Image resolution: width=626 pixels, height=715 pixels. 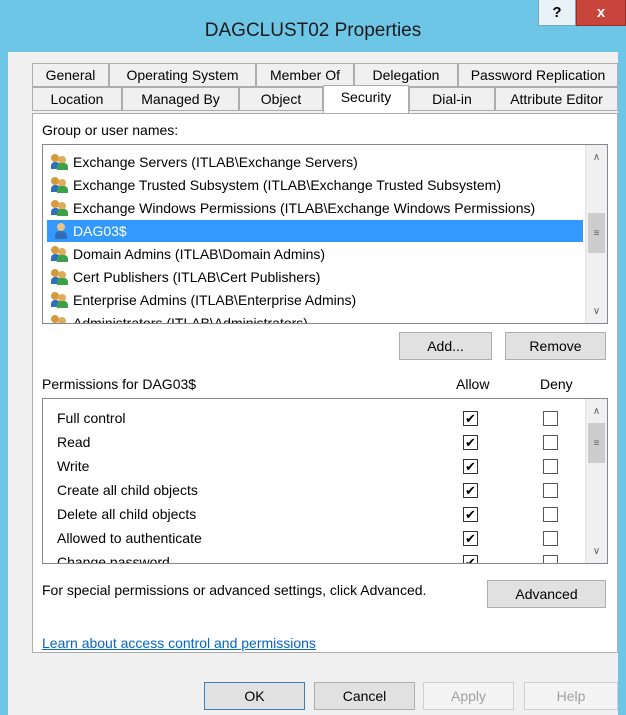 I want to click on apply-button: Apply, so click(x=468, y=696).